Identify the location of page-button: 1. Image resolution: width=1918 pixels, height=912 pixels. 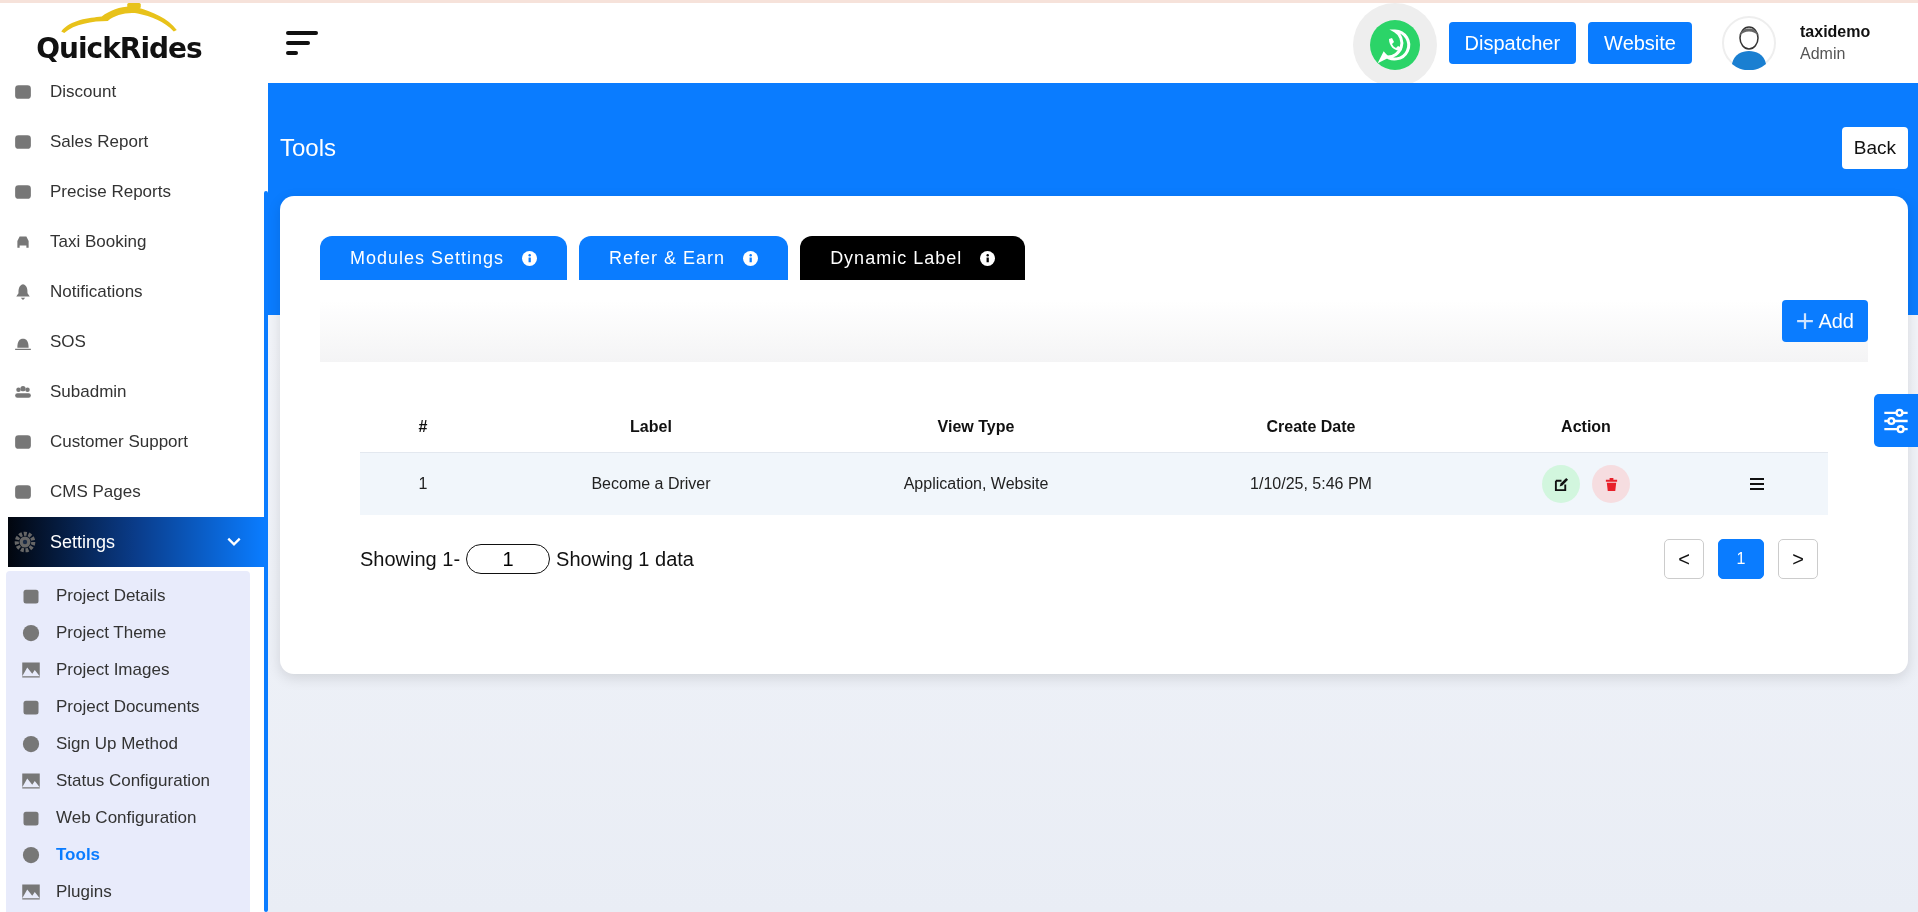
(1741, 559).